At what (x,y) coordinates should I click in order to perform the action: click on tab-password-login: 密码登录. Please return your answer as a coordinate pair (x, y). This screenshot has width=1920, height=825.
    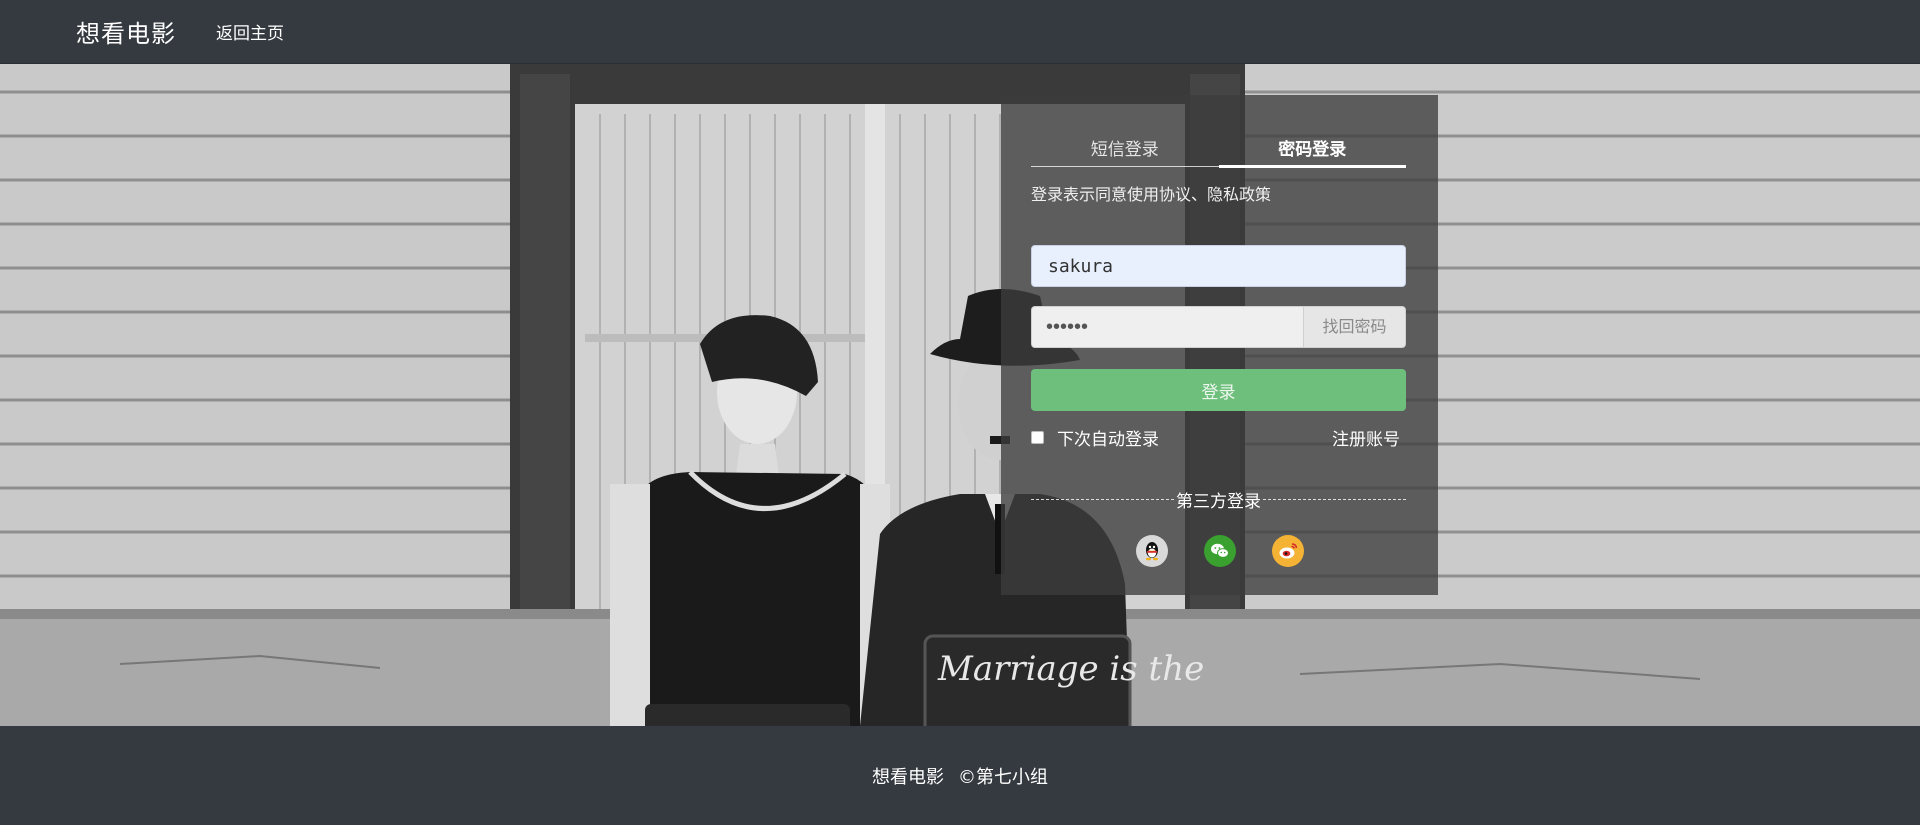
    Looking at the image, I should click on (1312, 151).